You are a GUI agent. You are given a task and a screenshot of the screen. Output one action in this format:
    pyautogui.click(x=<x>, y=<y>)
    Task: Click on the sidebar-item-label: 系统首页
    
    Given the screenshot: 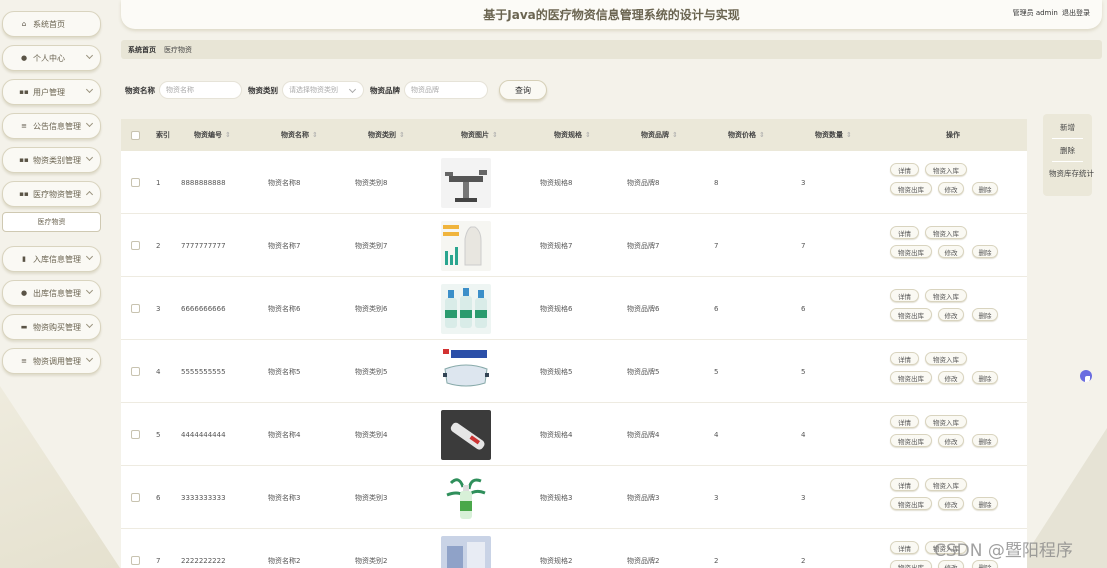 What is the action you would take?
    pyautogui.click(x=49, y=24)
    